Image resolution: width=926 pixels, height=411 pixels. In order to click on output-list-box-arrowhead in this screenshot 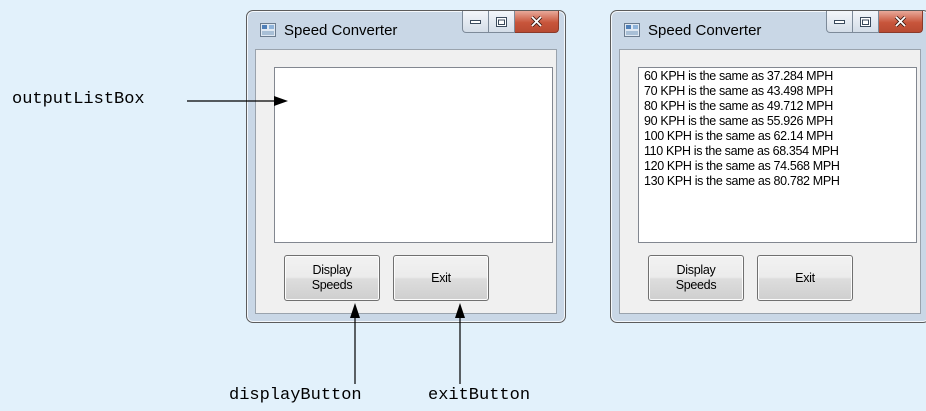, I will do `click(281, 101)`.